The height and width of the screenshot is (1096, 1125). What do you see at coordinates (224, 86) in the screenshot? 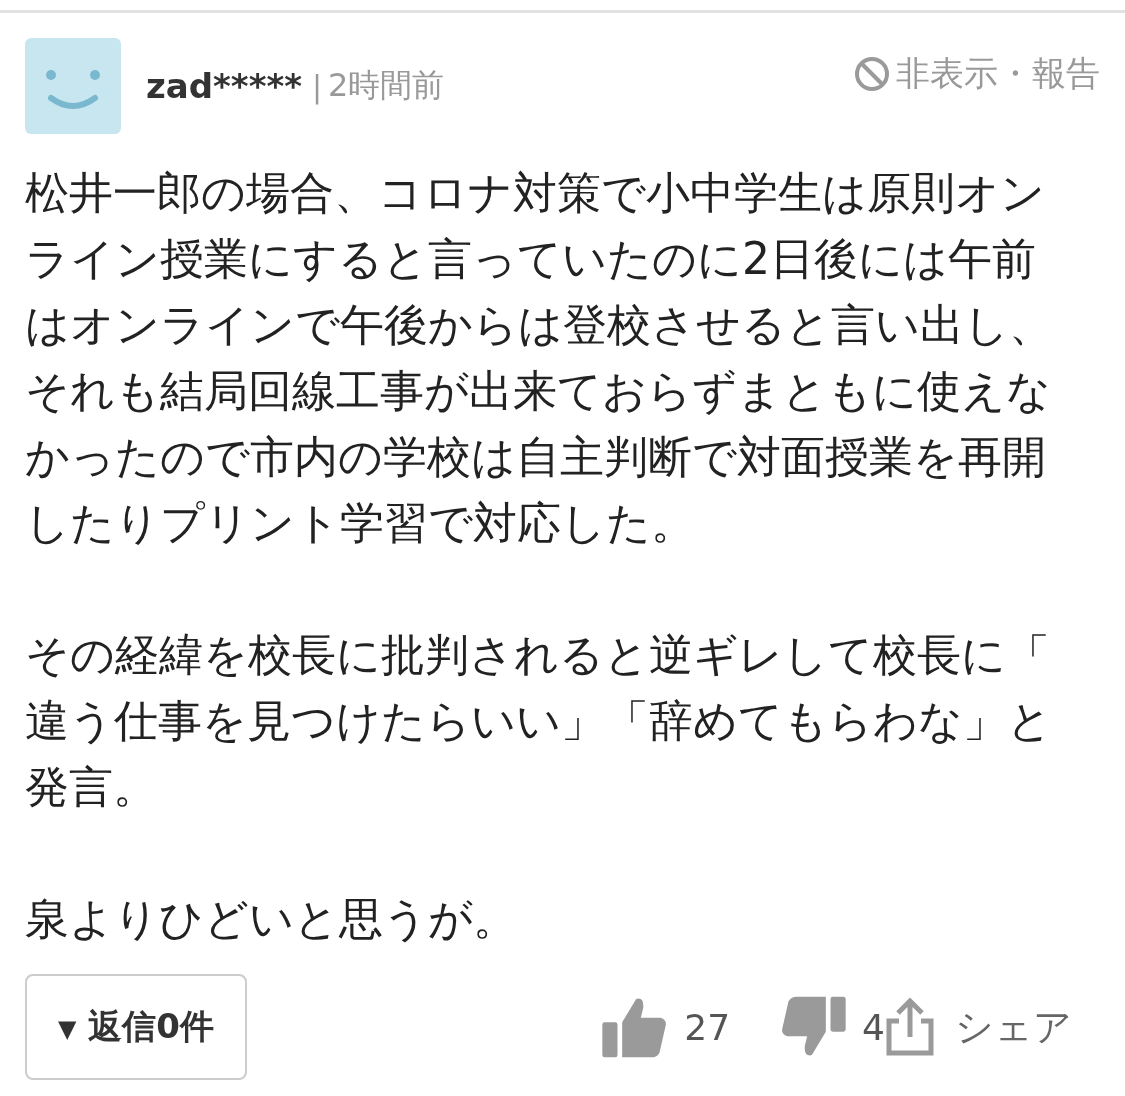
I see `username: zad*****` at bounding box center [224, 86].